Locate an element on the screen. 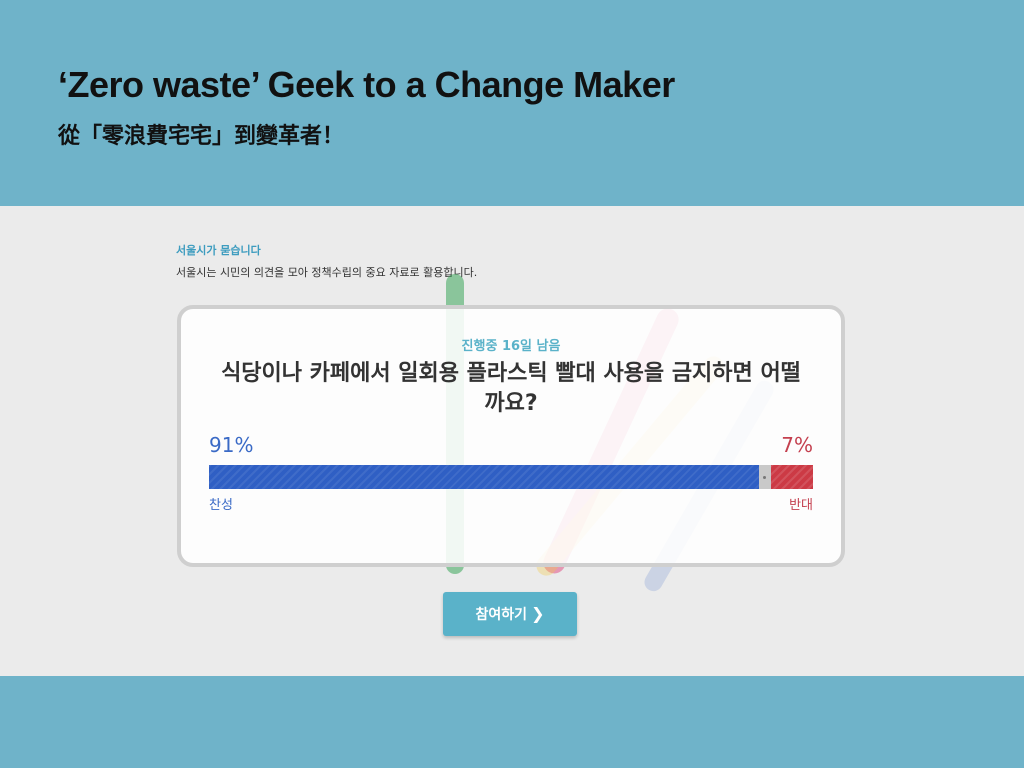 The width and height of the screenshot is (1024, 768). slide-footer-band is located at coordinates (512, 722).